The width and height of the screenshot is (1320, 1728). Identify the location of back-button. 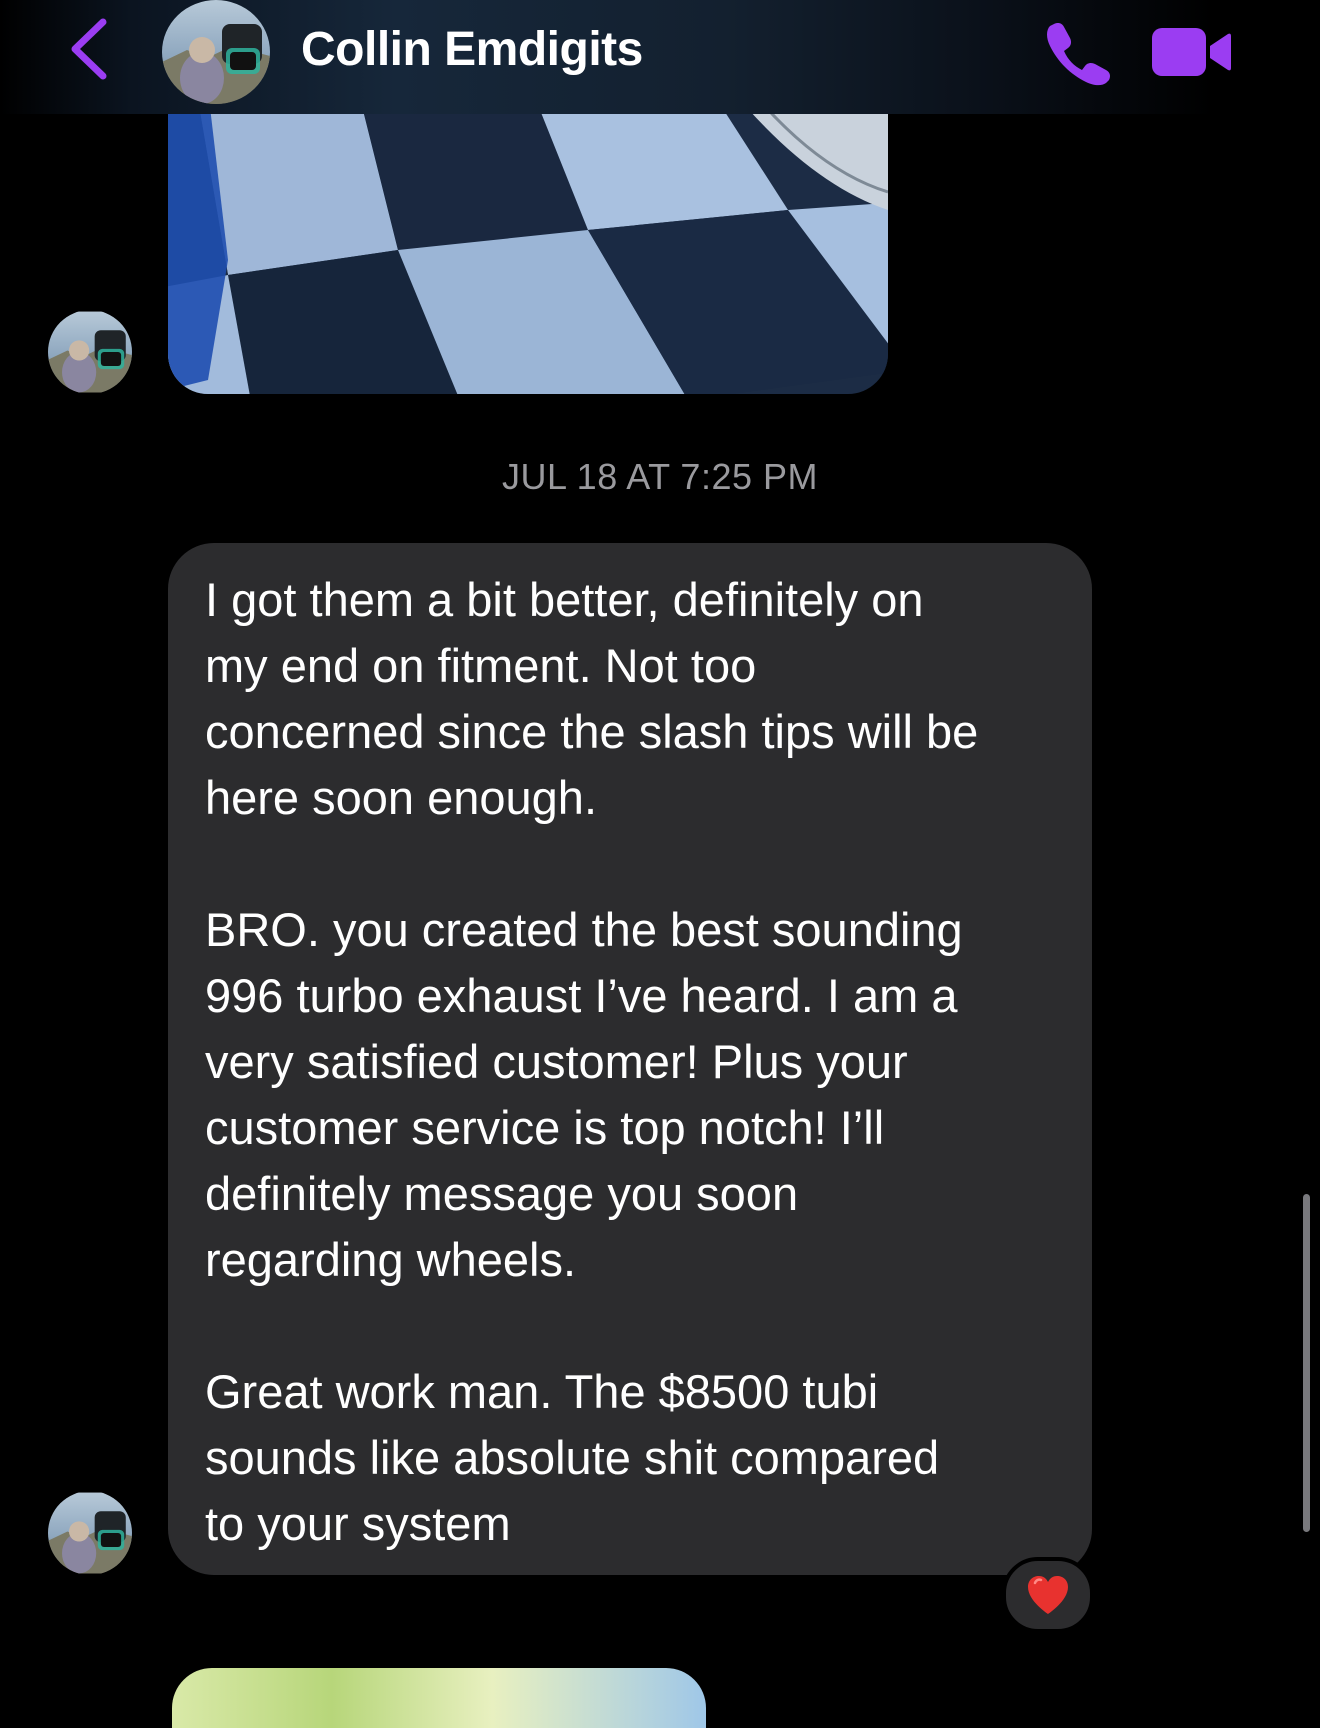
(89, 49).